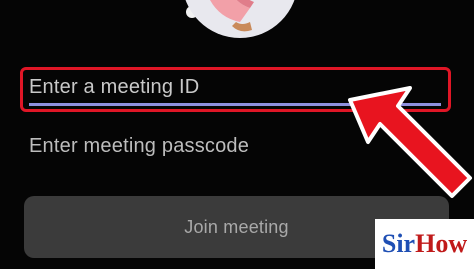  I want to click on person-illustration, so click(240, 19).